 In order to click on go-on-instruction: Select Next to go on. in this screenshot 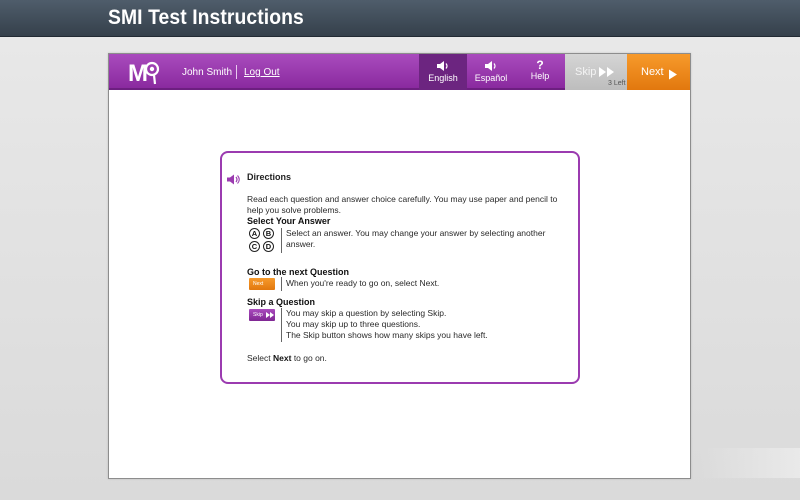, I will do `click(287, 358)`.